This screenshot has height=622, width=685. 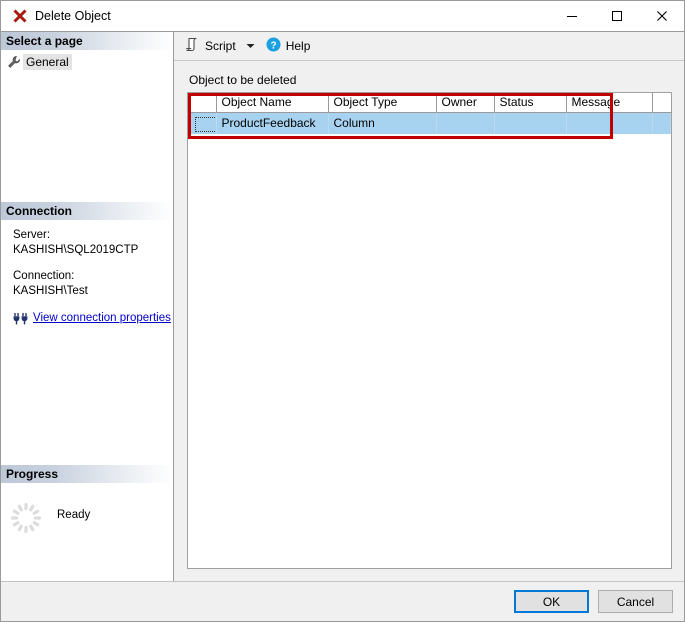 I want to click on sidebar-bottom-pad, so click(x=87, y=567).